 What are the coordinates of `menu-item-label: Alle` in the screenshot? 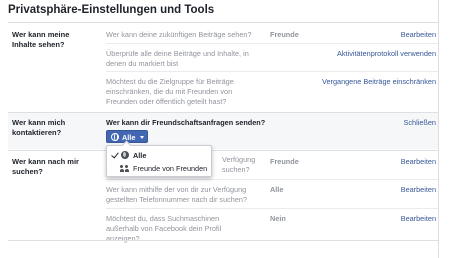 It's located at (140, 155).